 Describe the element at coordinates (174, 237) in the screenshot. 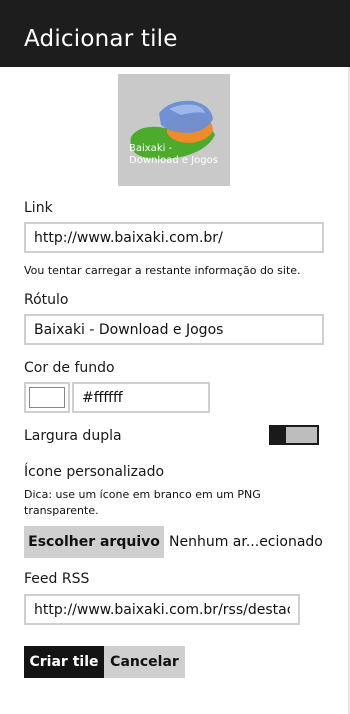

I see `link-input` at that location.